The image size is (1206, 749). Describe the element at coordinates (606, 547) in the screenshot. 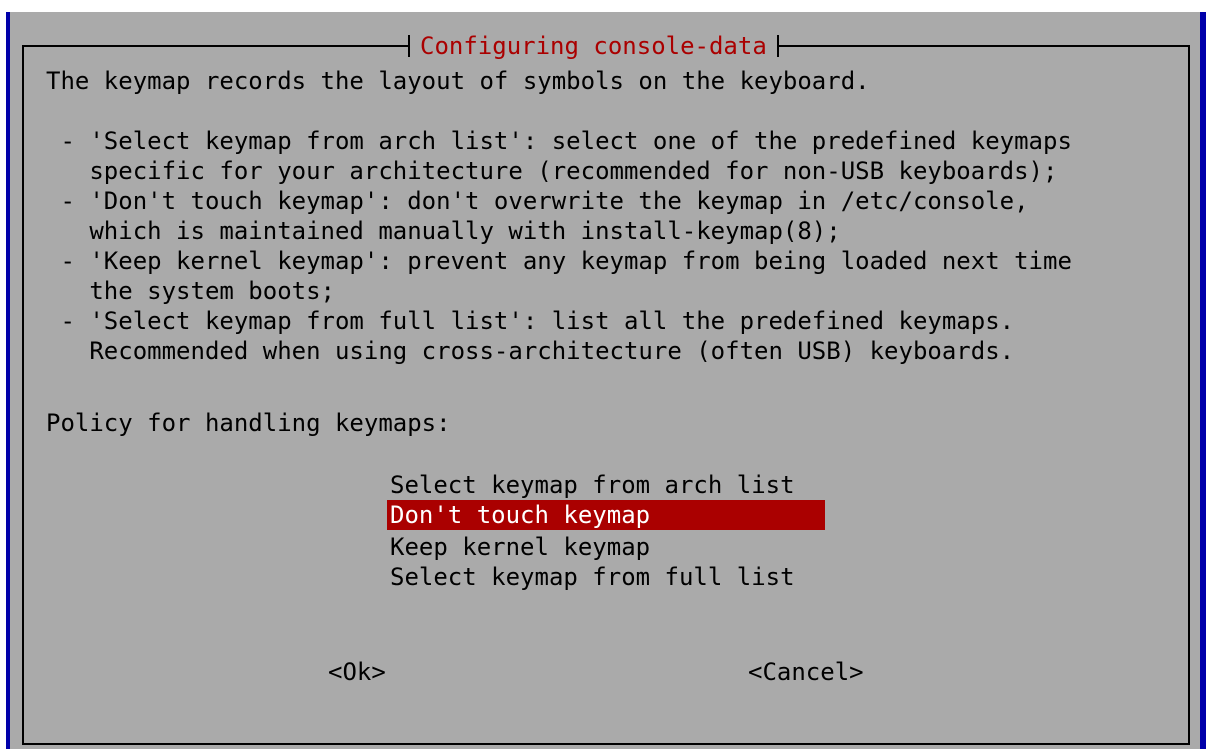

I see `option-keep-kernel-keymap: Keep kernel keymap` at that location.